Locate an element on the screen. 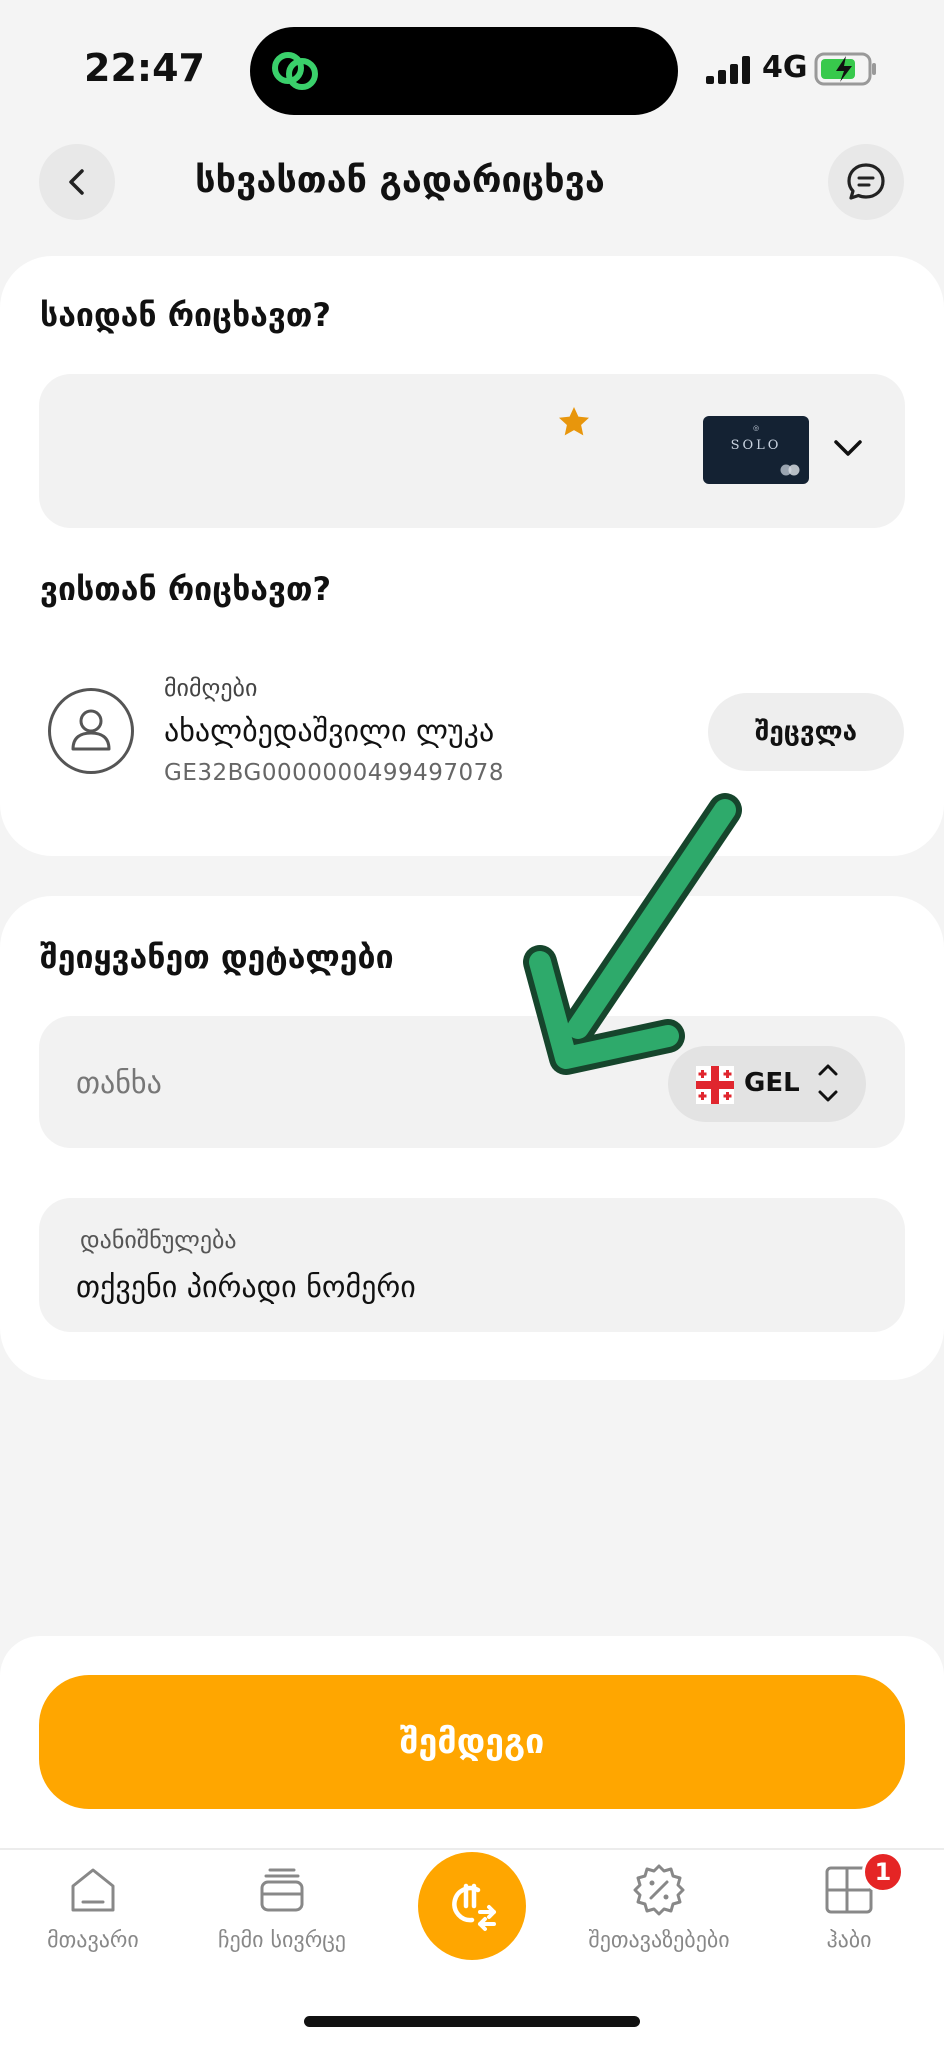 The width and height of the screenshot is (944, 2046). from-section-label: საიდან რიცხავთ? is located at coordinates (185, 315).